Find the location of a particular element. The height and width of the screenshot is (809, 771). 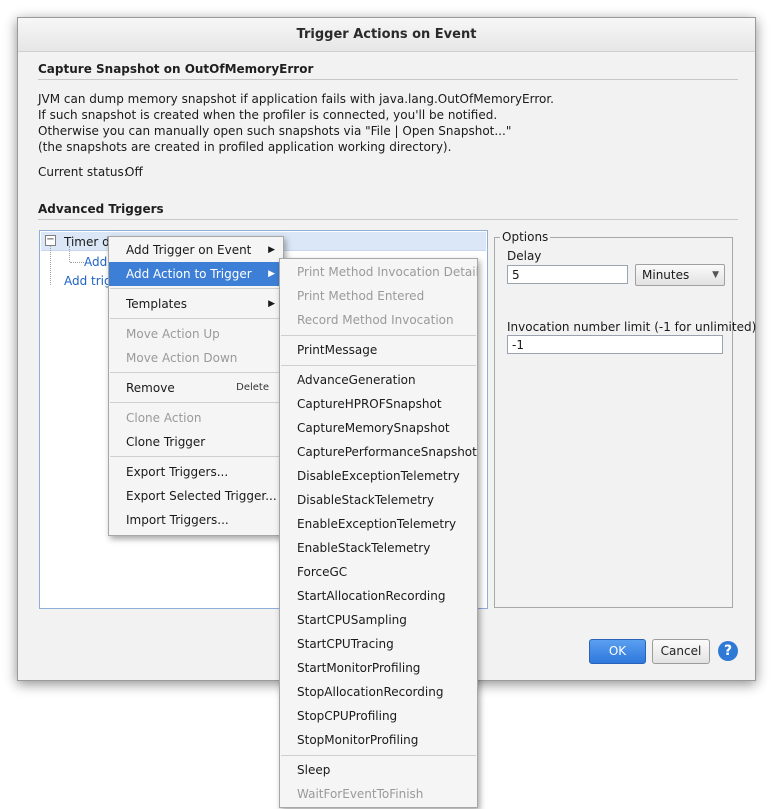

menu-item-label: Add Trigger on Event is located at coordinates (189, 250).